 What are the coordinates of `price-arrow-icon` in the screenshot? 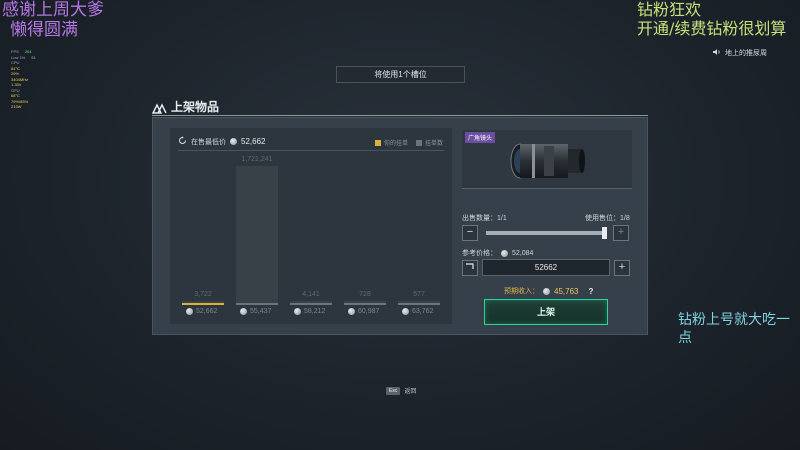 It's located at (470, 267).